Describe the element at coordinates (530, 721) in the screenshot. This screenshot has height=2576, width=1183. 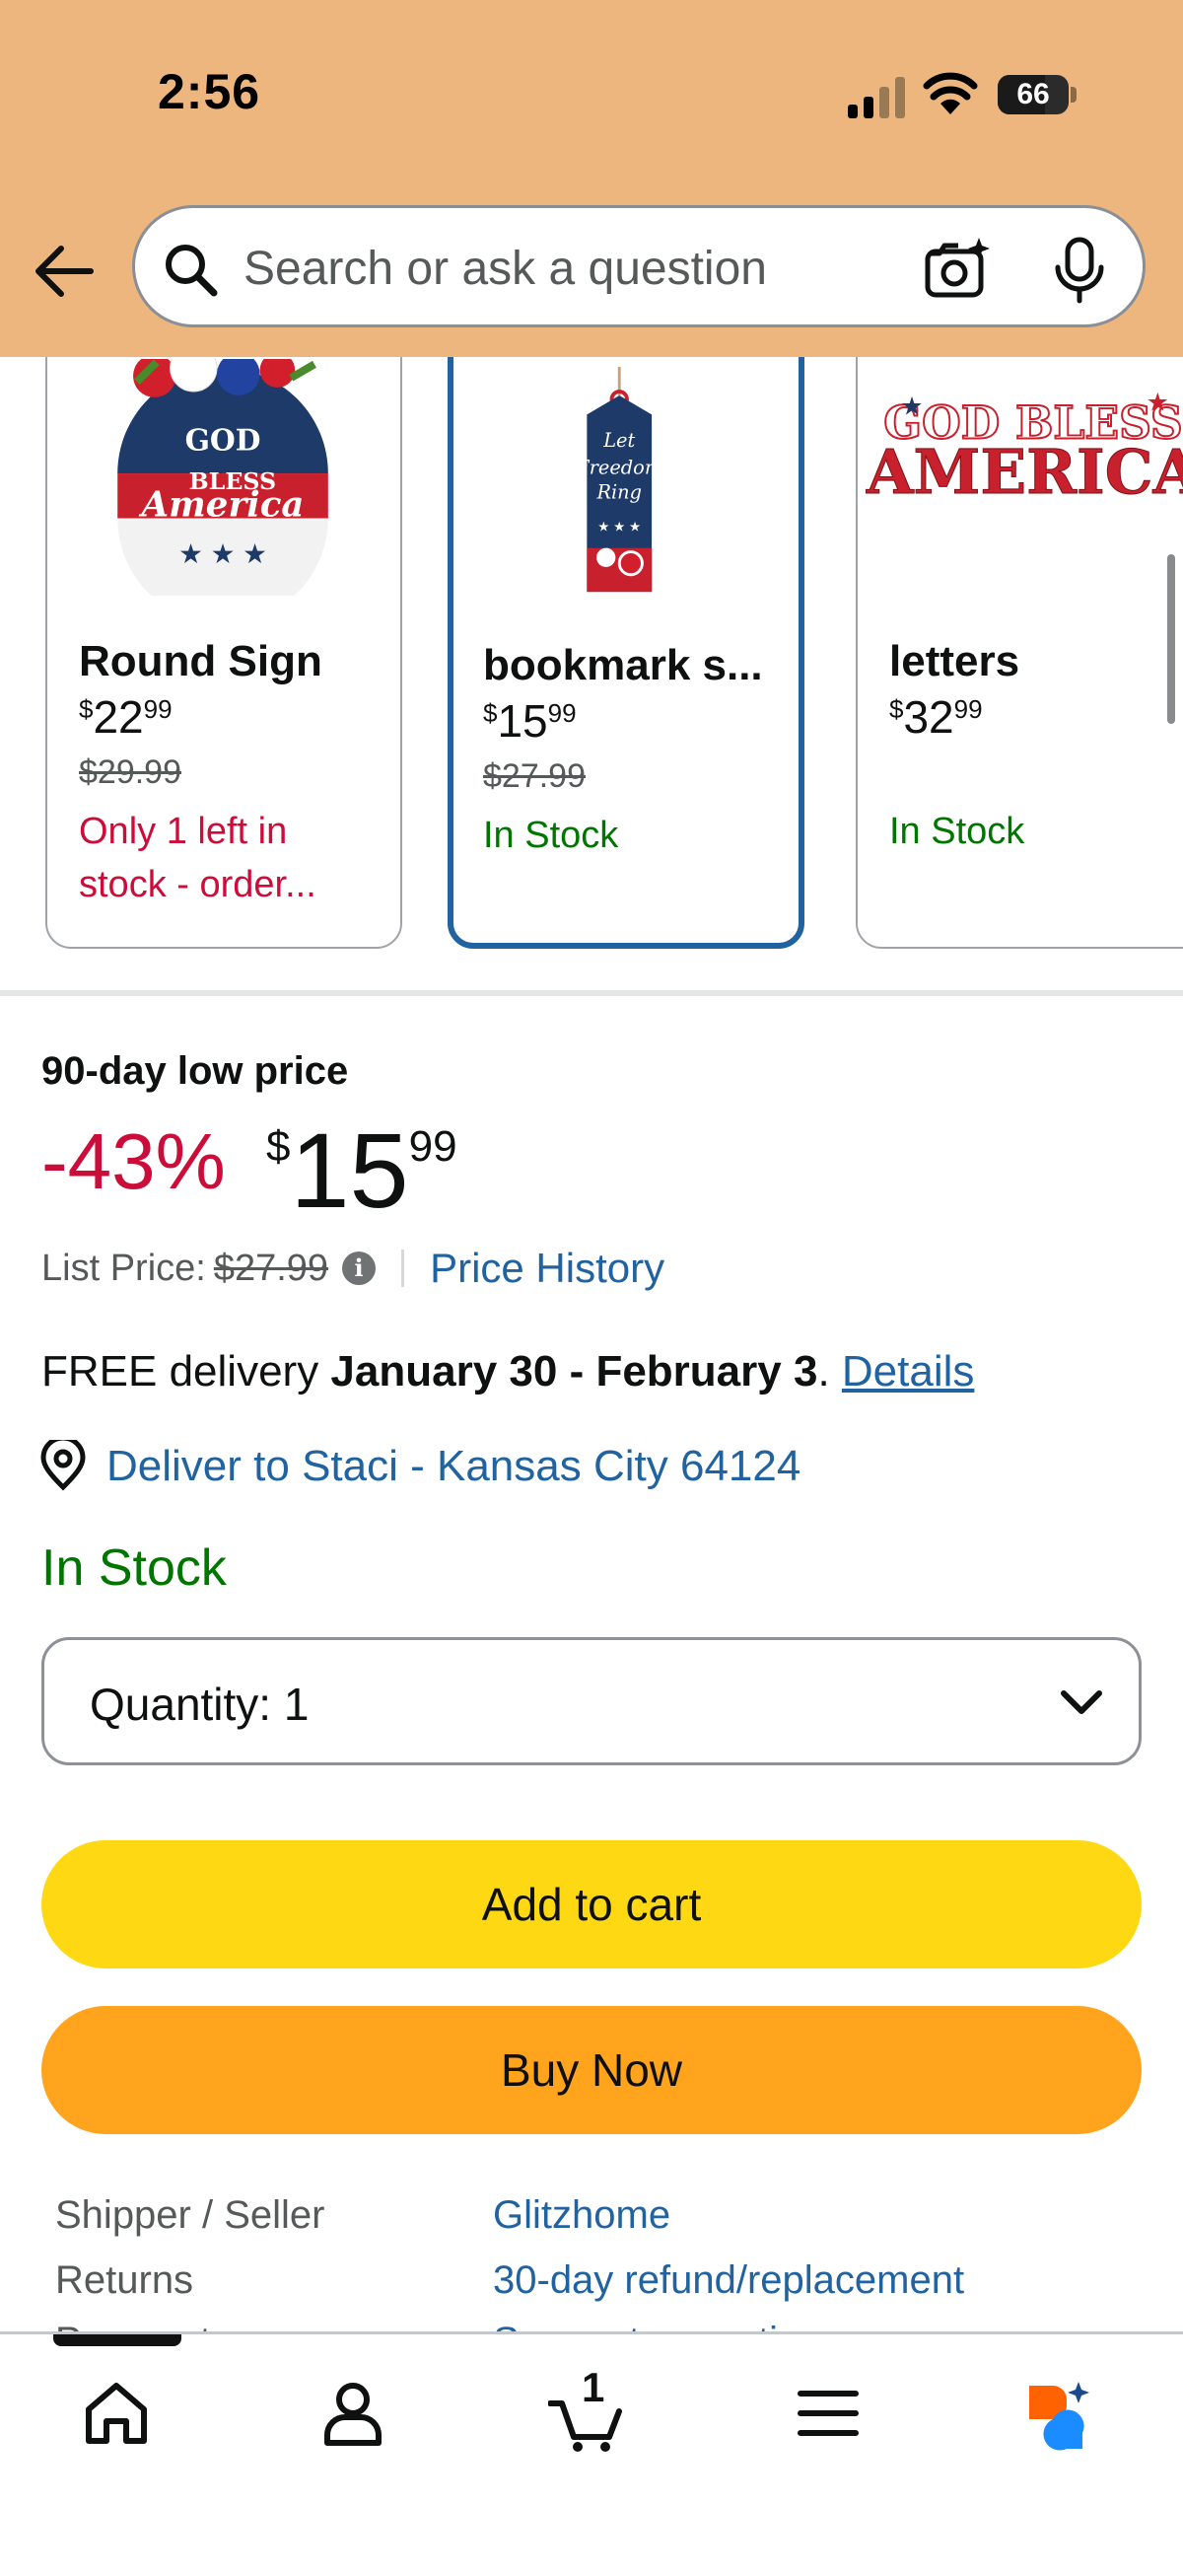
I see `variant-price: $1599` at that location.